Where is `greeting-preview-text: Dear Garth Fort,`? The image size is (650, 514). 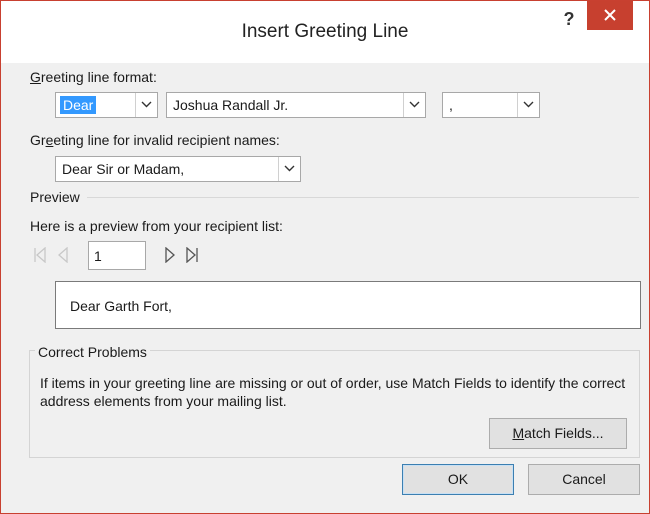
greeting-preview-text: Dear Garth Fort, is located at coordinates (121, 306).